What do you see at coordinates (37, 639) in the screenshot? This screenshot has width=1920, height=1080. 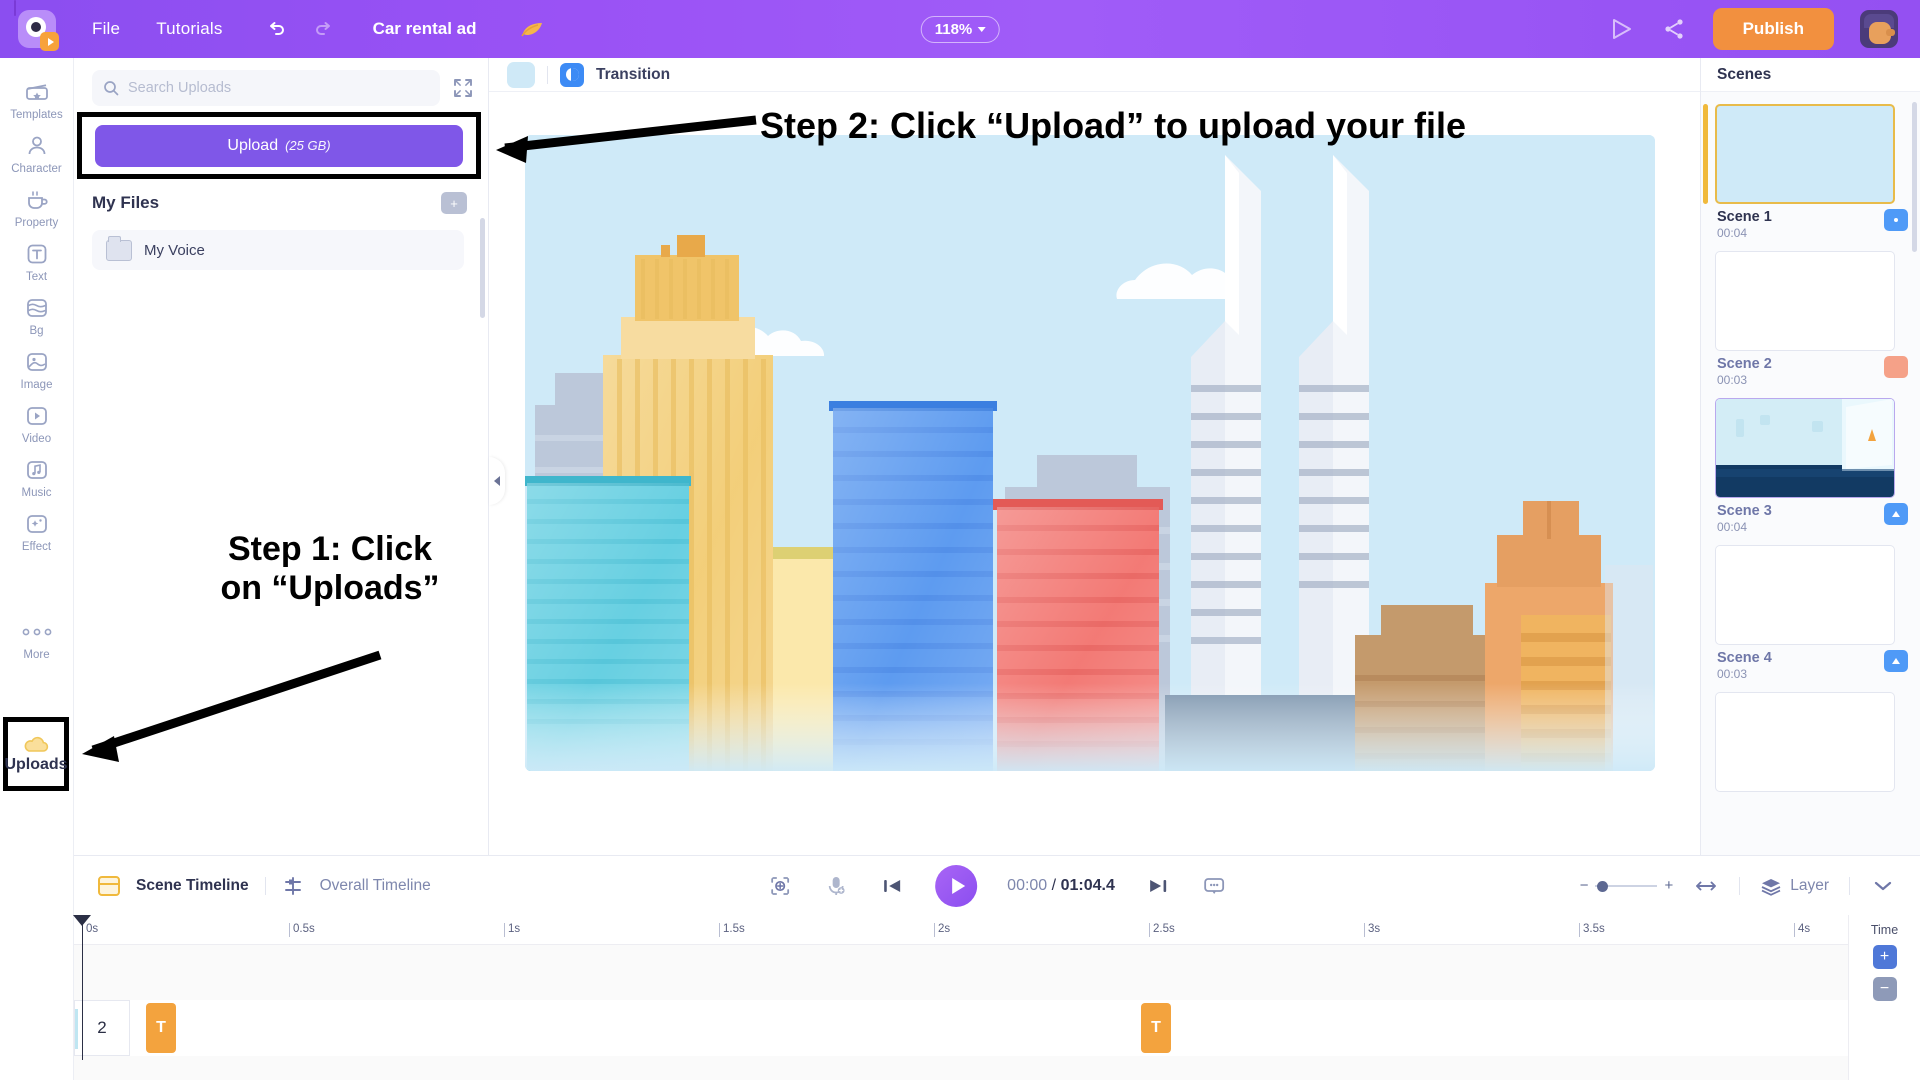 I see `sidebar-item-more: More` at bounding box center [37, 639].